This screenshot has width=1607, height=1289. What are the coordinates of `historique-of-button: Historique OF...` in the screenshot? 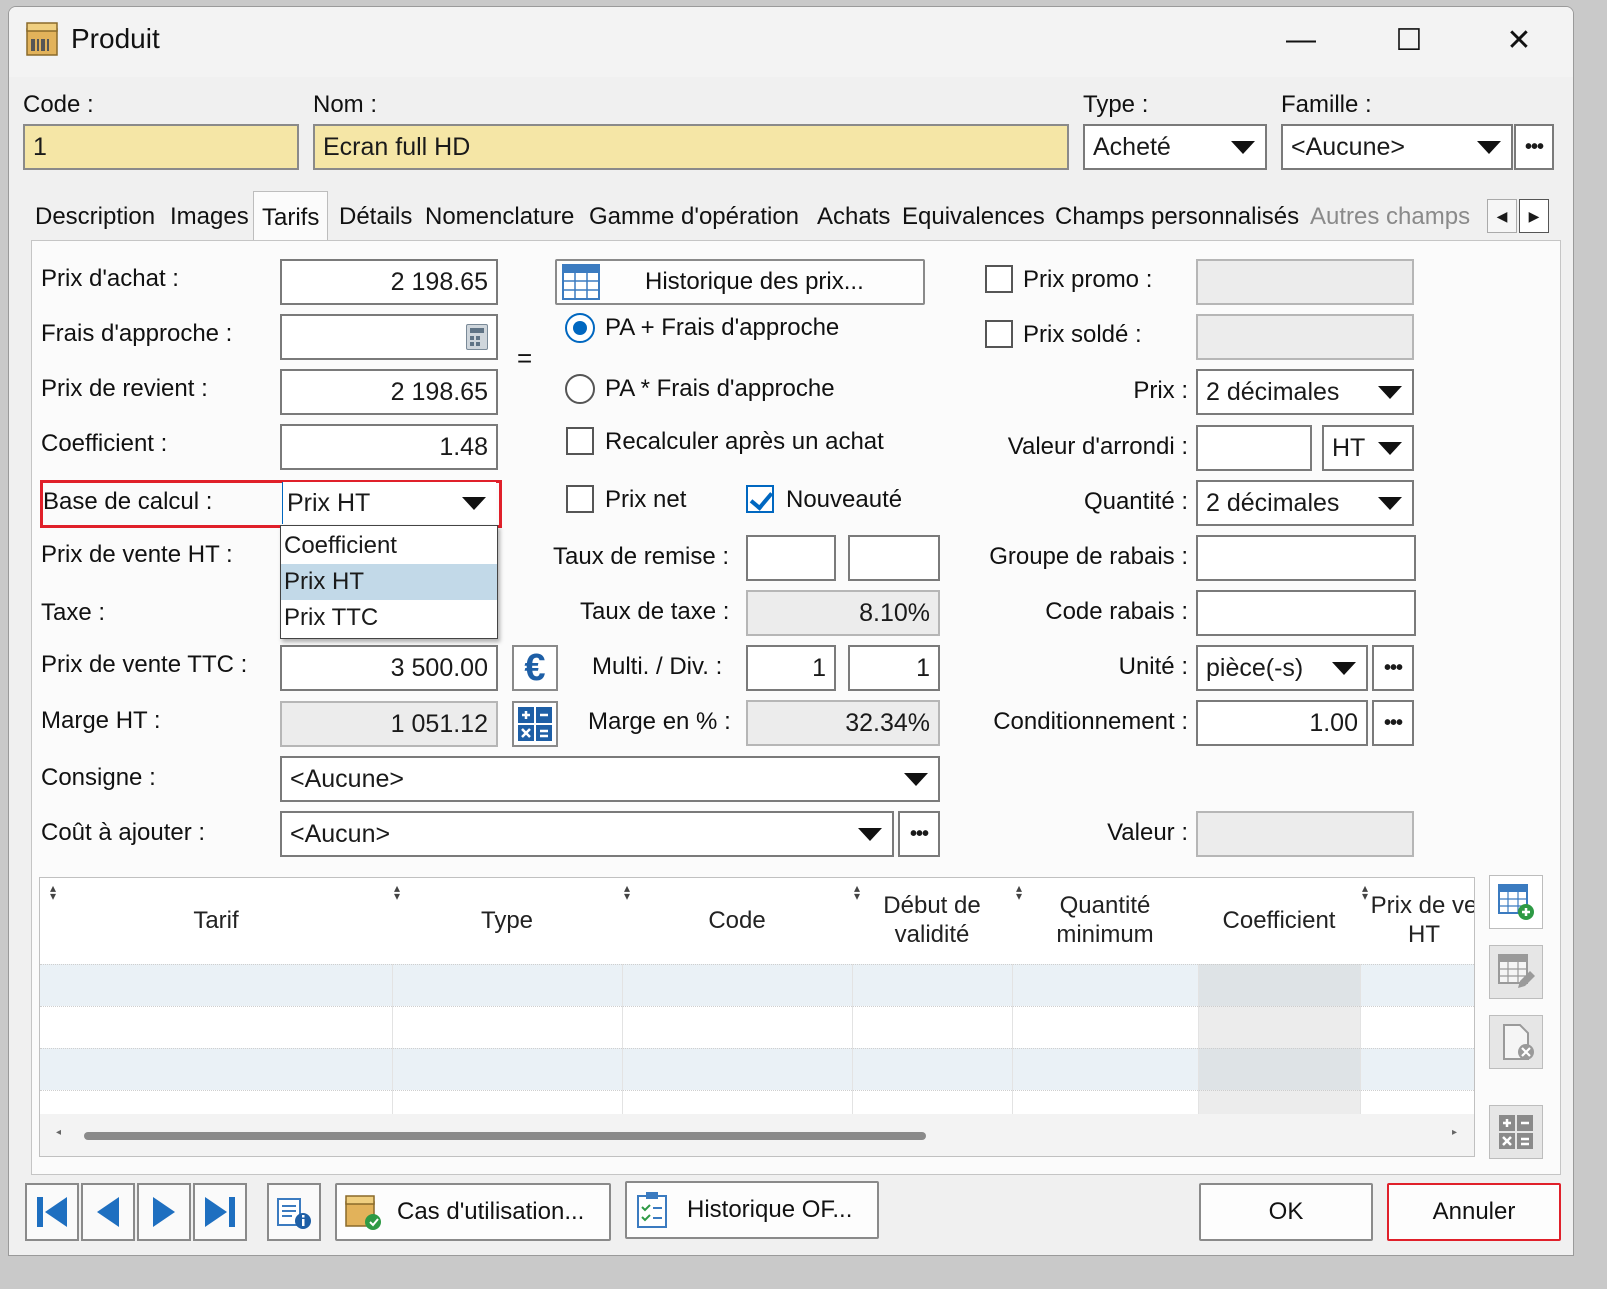 It's located at (752, 1210).